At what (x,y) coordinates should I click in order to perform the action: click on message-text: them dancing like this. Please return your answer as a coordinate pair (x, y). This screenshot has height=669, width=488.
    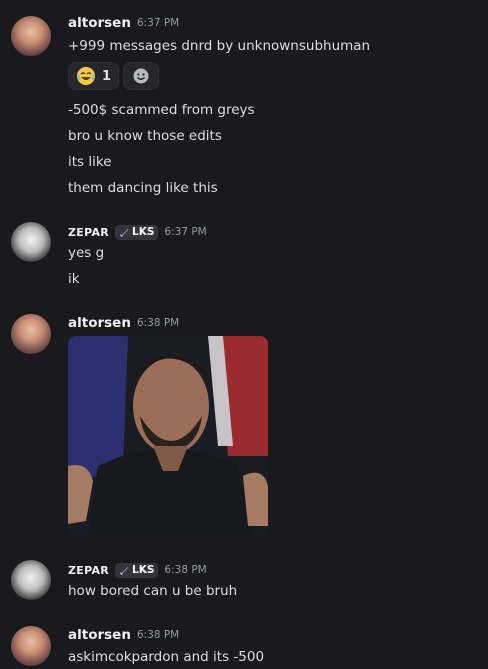
    Looking at the image, I should click on (143, 188).